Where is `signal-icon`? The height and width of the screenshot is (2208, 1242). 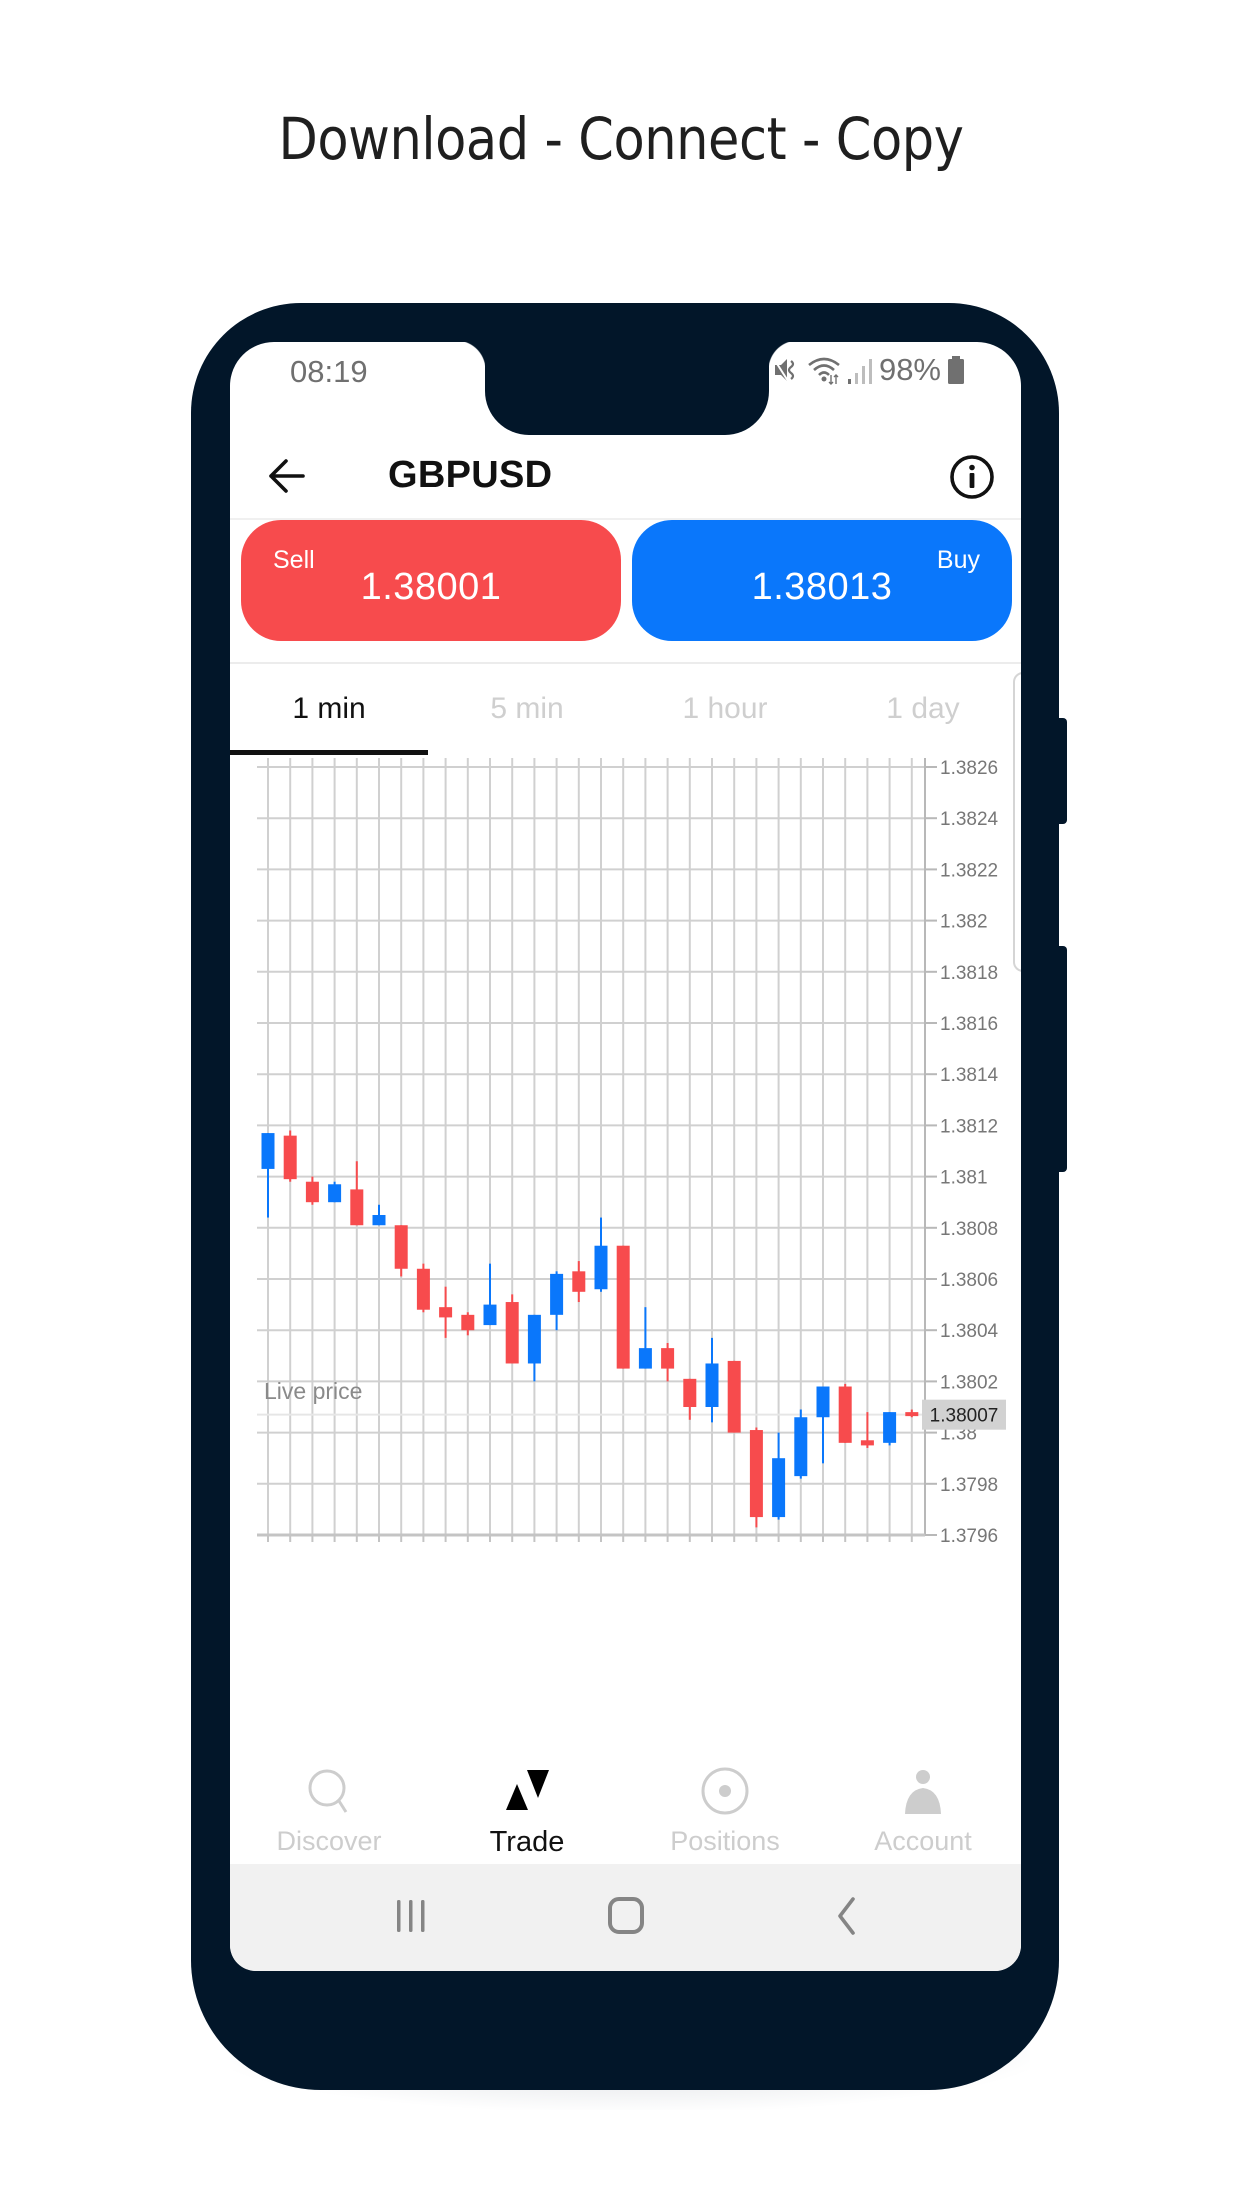 signal-icon is located at coordinates (859, 371).